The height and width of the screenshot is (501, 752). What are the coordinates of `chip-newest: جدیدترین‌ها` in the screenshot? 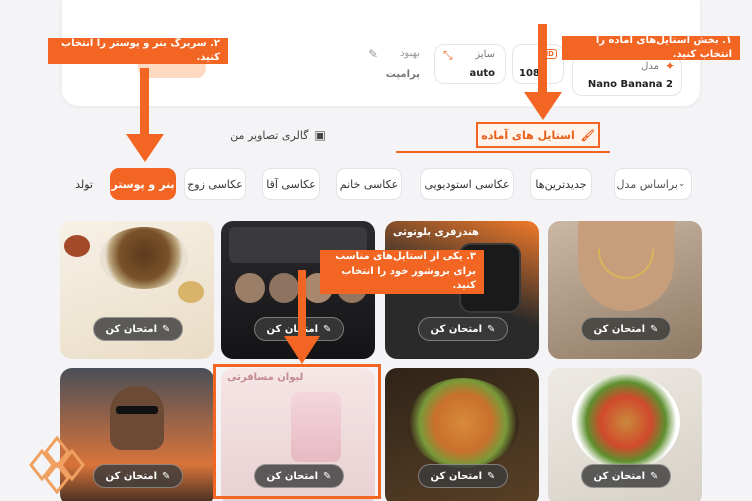 It's located at (561, 184).